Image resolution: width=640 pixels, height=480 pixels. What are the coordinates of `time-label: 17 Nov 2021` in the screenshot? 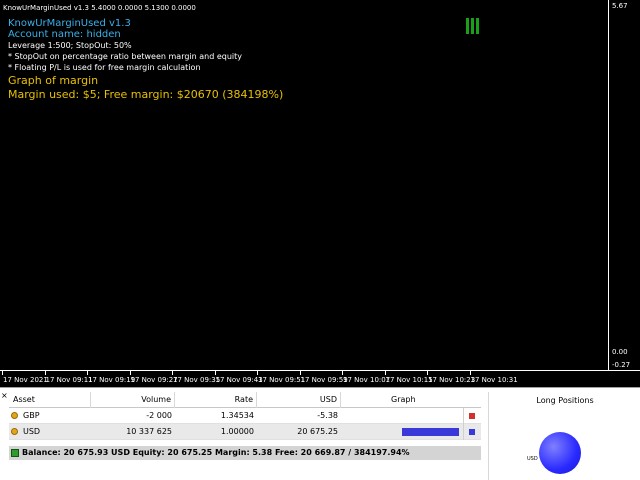 It's located at (25, 380).